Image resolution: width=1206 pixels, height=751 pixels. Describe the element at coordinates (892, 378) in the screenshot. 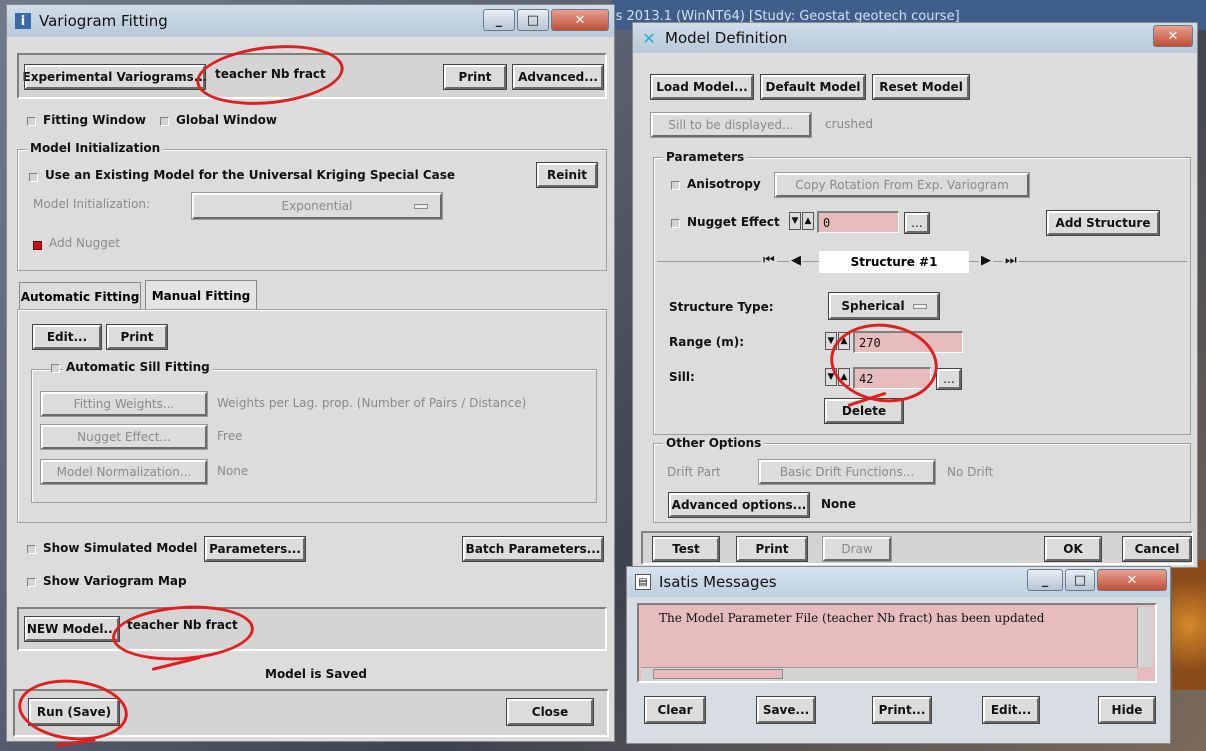

I see `sill-value-field: 42` at that location.